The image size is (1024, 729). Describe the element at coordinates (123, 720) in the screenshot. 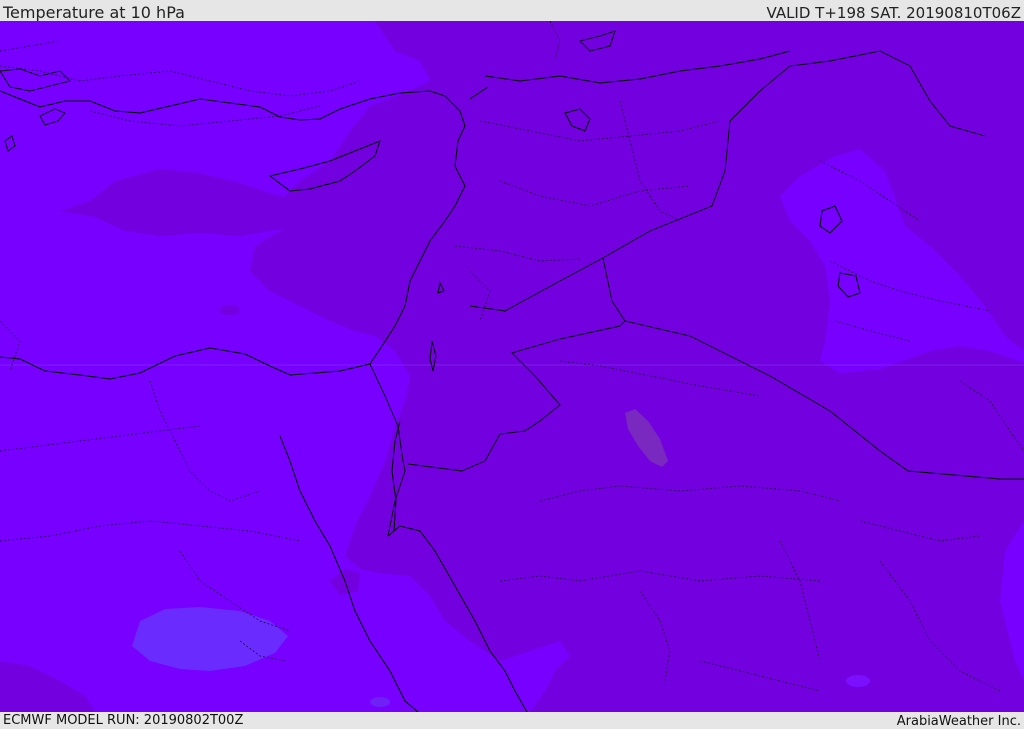

I see `model-run: ECMWF MODEL RUN: 20190802T00Z` at that location.